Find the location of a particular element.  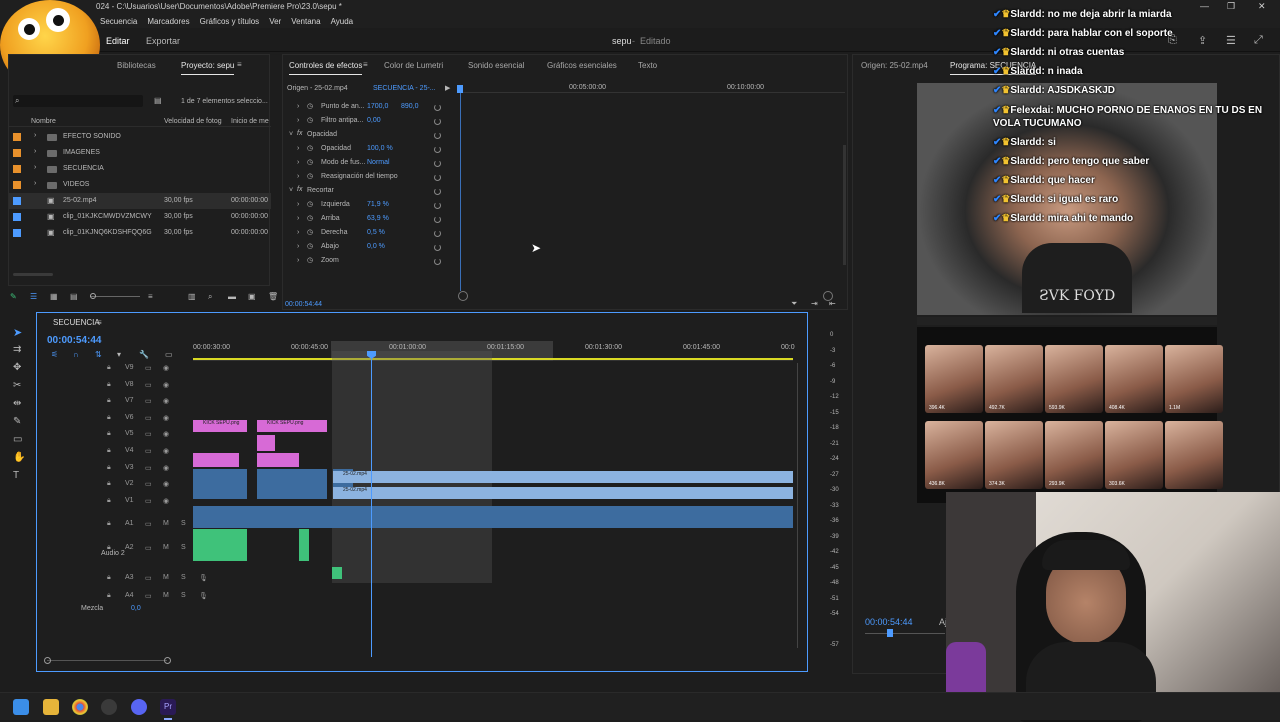

windows-start-icon is located at coordinates (21, 707).